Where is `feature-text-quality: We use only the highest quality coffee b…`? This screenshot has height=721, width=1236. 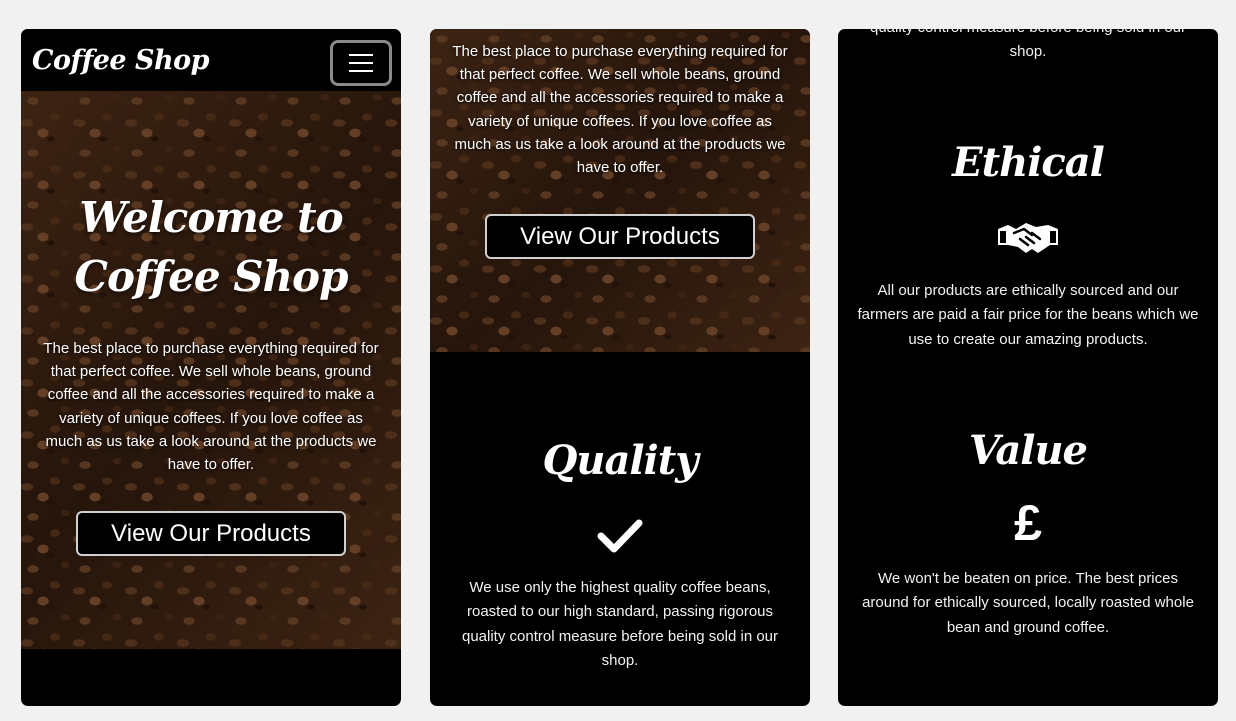 feature-text-quality: We use only the highest quality coffee b… is located at coordinates (620, 624).